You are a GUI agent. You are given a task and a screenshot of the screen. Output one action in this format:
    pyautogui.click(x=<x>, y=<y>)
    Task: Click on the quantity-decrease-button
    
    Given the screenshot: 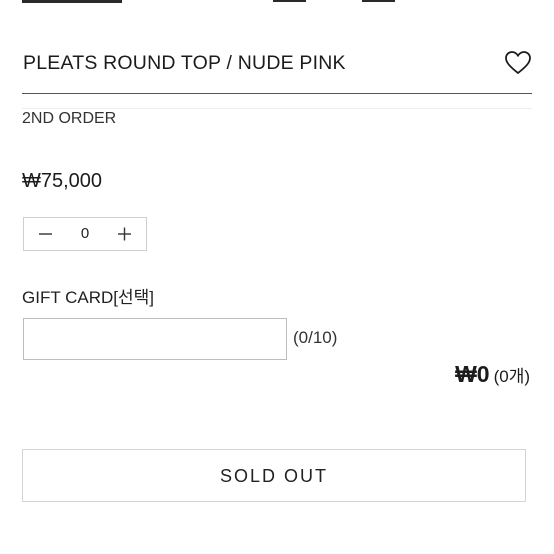 What is the action you would take?
    pyautogui.click(x=45, y=234)
    